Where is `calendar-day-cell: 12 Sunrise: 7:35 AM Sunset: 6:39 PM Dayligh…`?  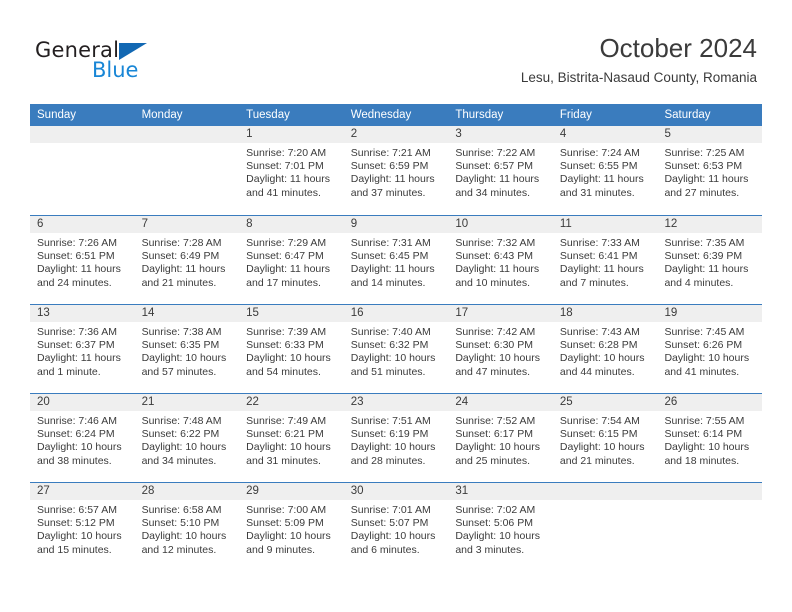
calendar-day-cell: 12 Sunrise: 7:35 AM Sunset: 6:39 PM Dayligh… is located at coordinates (710, 260).